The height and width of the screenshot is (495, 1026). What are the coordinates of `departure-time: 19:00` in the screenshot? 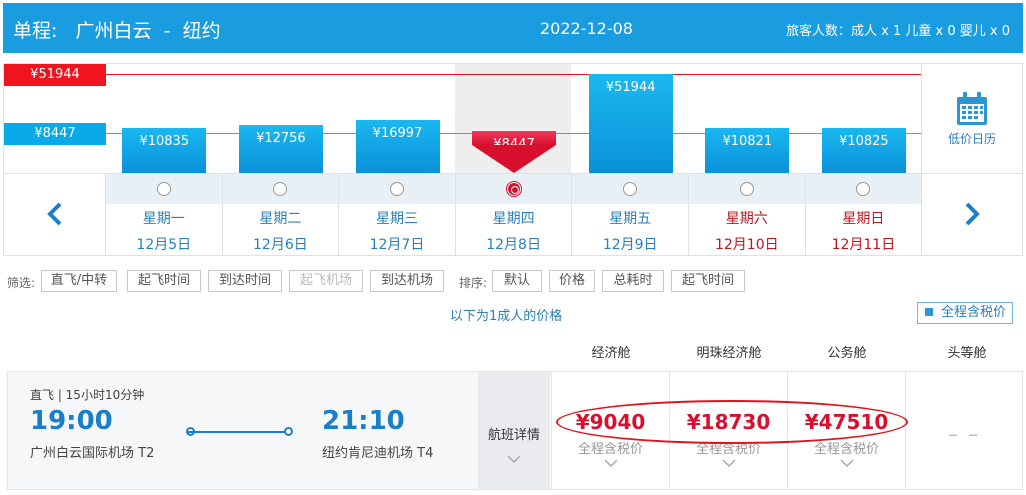 It's located at (71, 421).